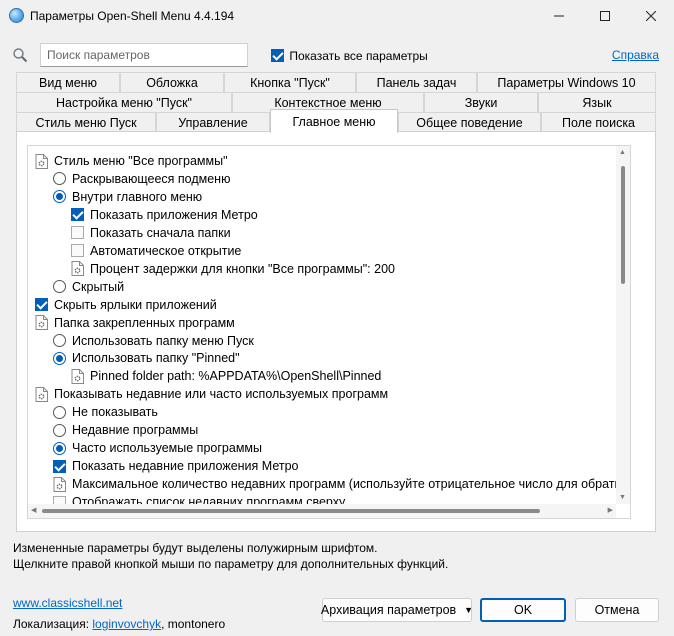  I want to click on minimize-button, so click(559, 16).